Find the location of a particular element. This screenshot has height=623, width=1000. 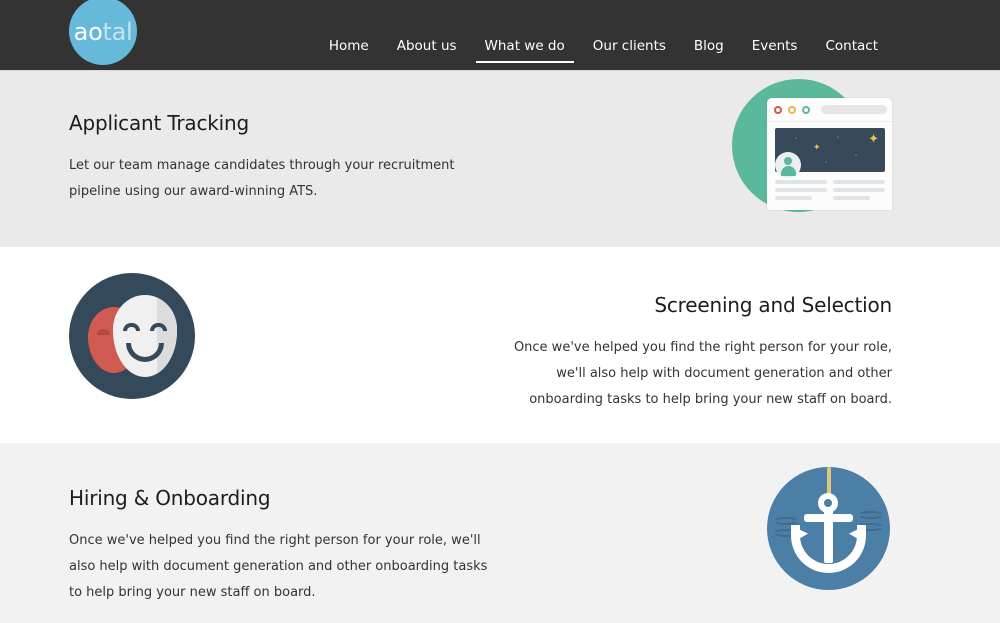

happy-mask-shade is located at coordinates (167, 336).